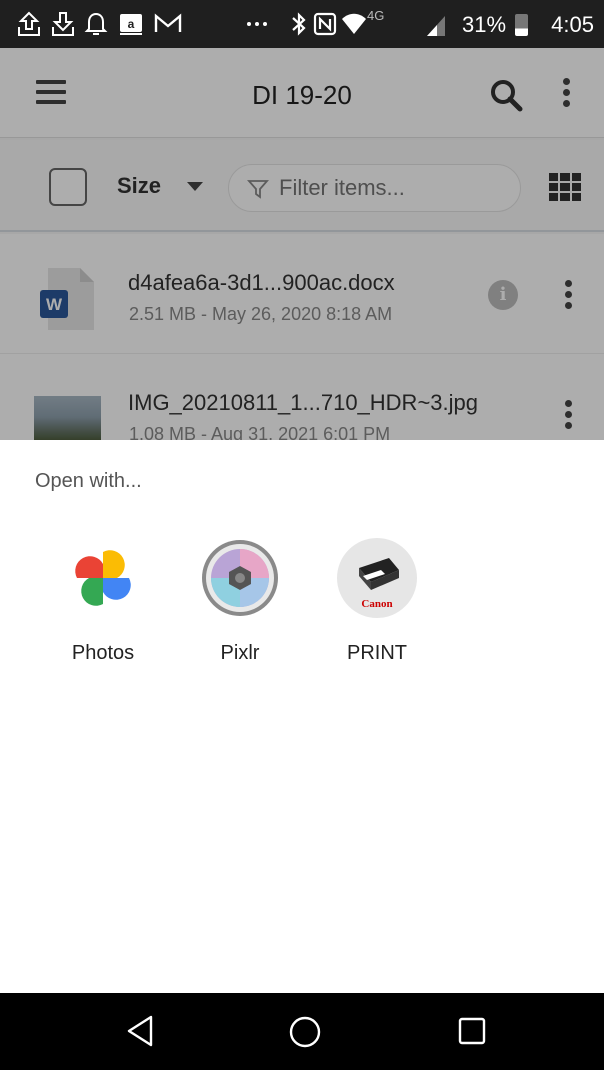 This screenshot has height=1070, width=604. I want to click on download-icon, so click(63, 24).